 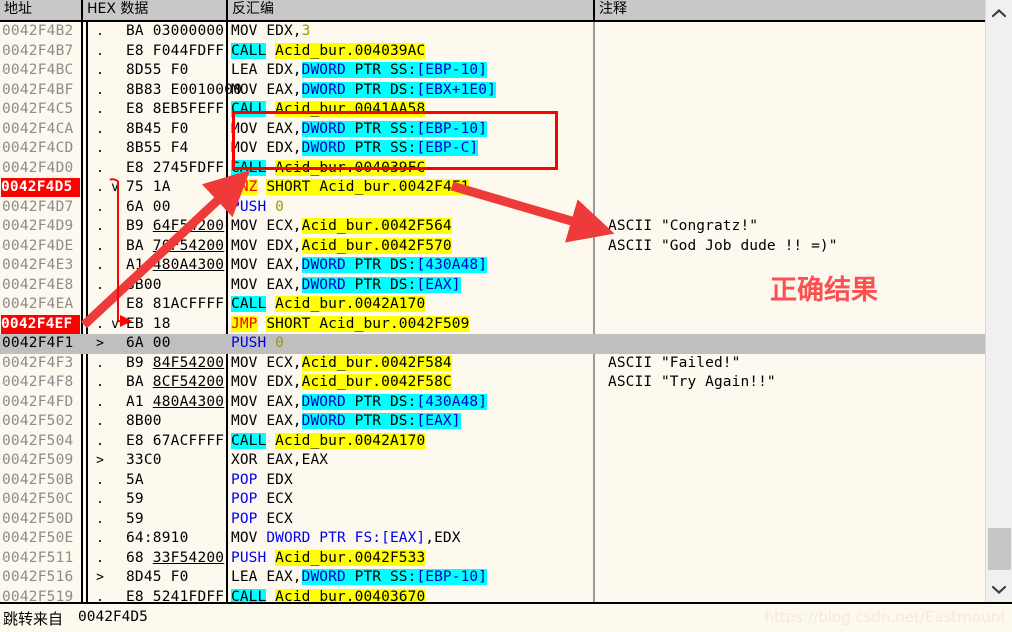 What do you see at coordinates (175, 440) in the screenshot?
I see `row-hex-data: E8 67ACFFFF` at bounding box center [175, 440].